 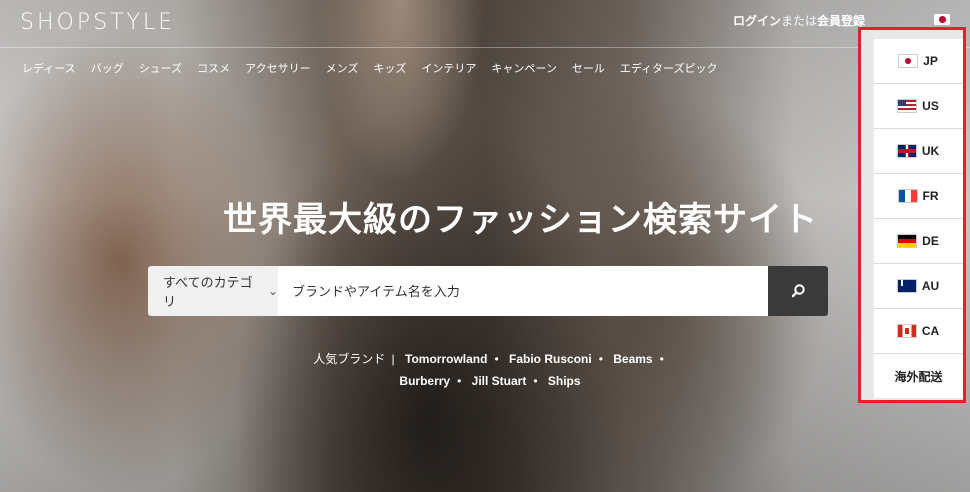 I want to click on login-register-links: ログインまたは会員登録, so click(x=799, y=20).